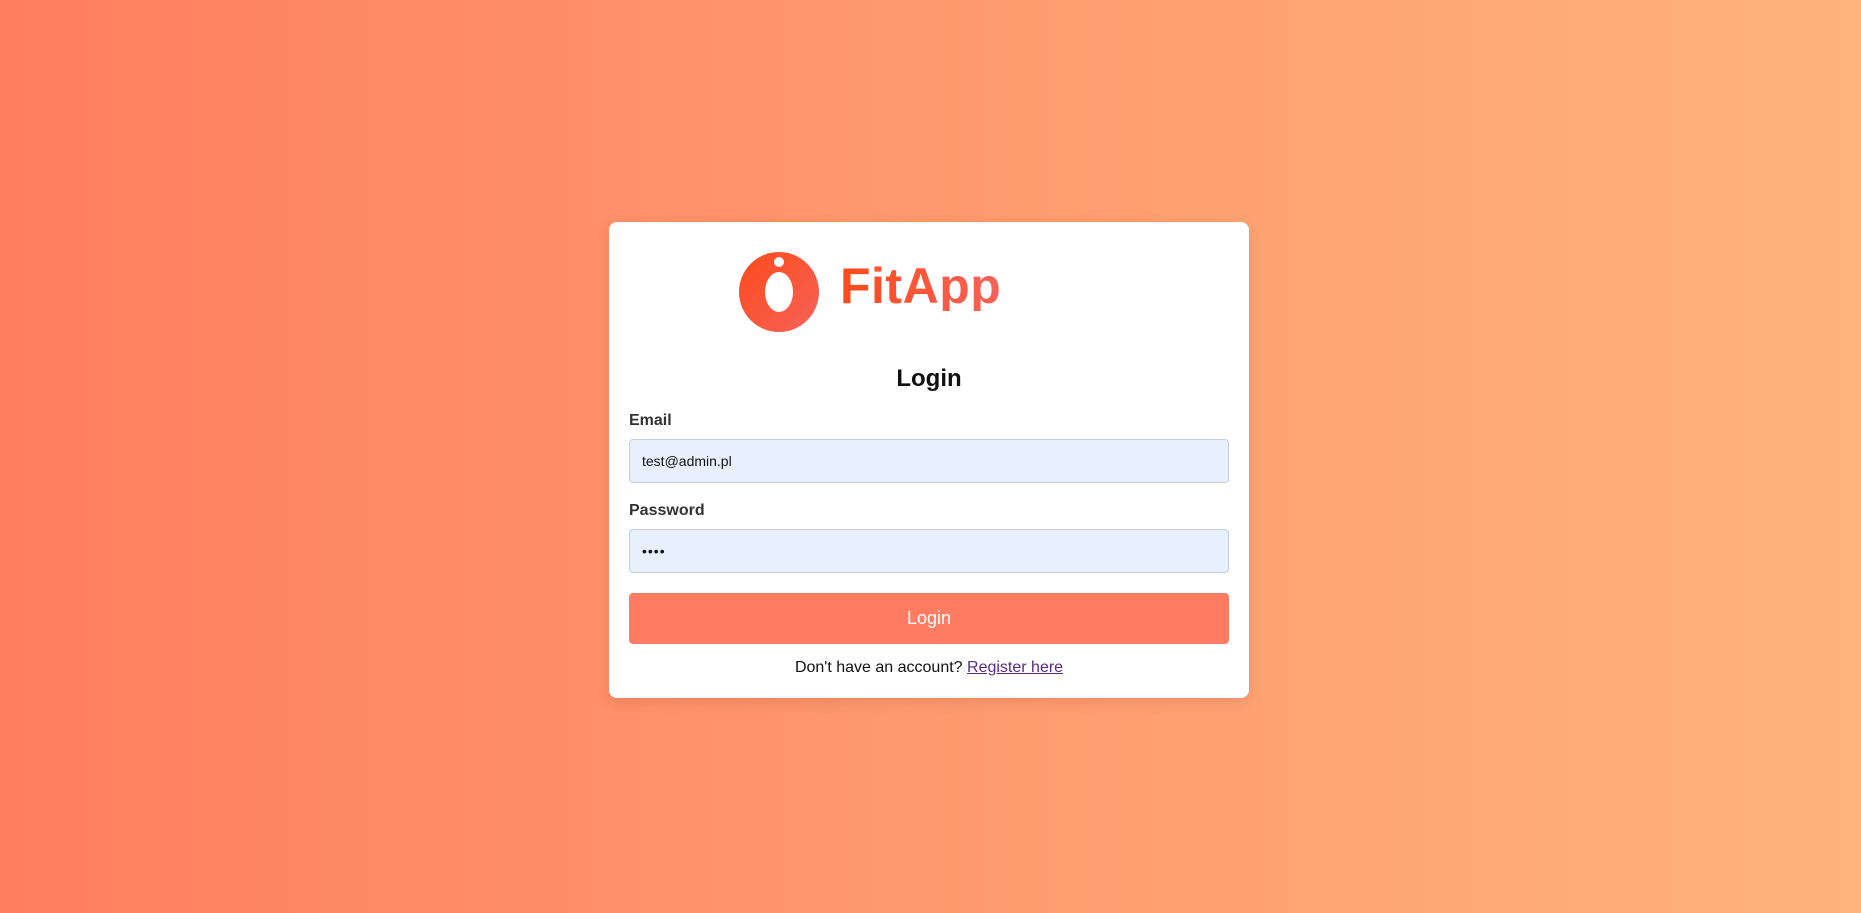 Image resolution: width=1861 pixels, height=913 pixels. What do you see at coordinates (650, 420) in the screenshot?
I see `email-label: Email` at bounding box center [650, 420].